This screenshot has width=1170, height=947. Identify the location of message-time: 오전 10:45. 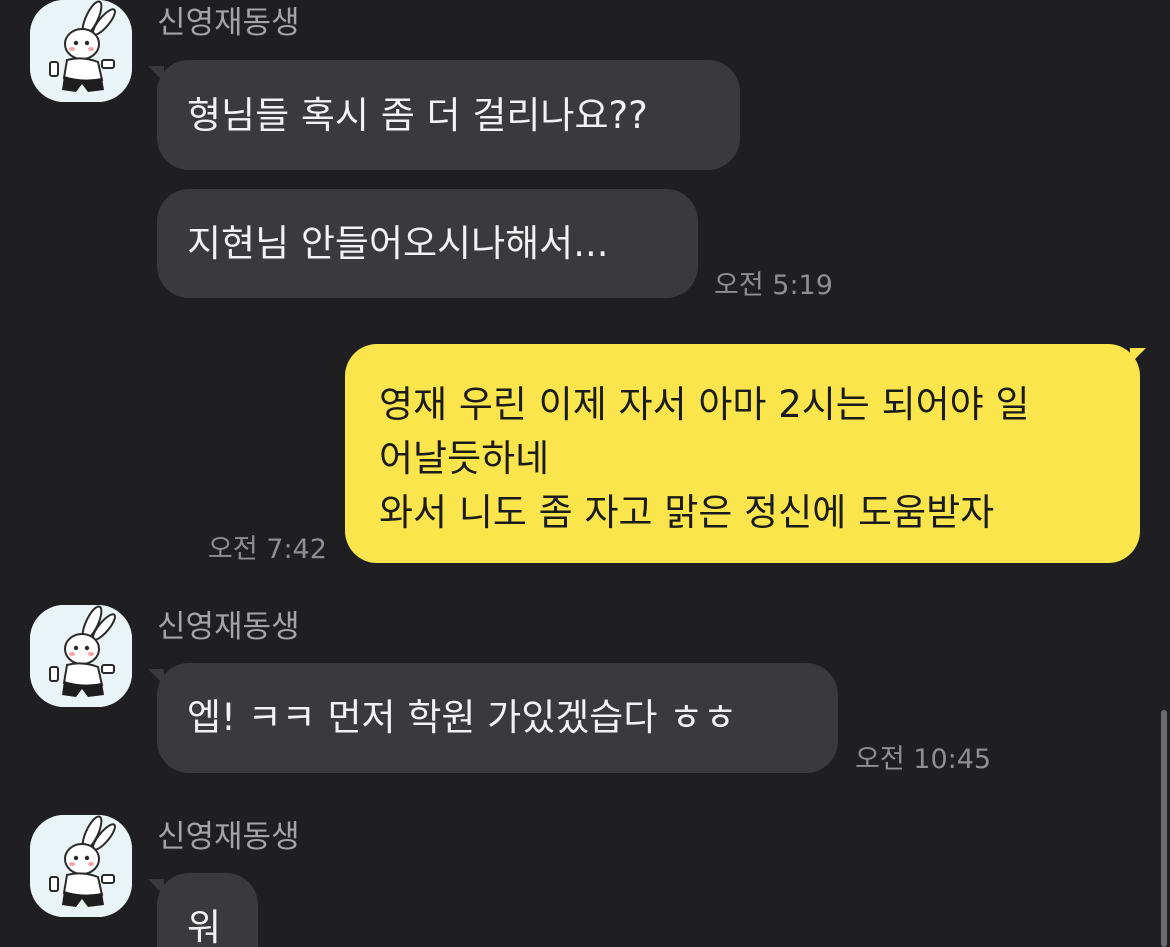
(923, 759).